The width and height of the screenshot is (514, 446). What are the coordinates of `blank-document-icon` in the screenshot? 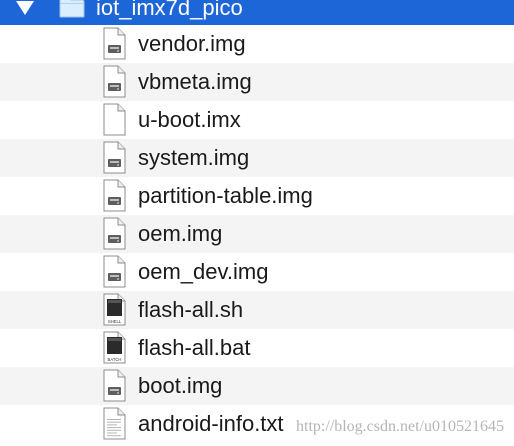 It's located at (114, 119).